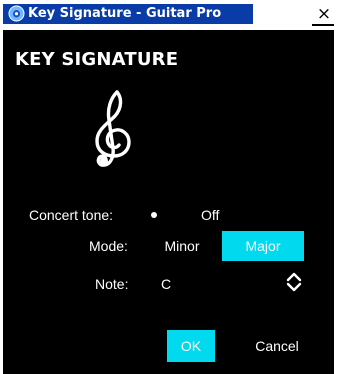  I want to click on up-down-chevron-icon, so click(294, 282).